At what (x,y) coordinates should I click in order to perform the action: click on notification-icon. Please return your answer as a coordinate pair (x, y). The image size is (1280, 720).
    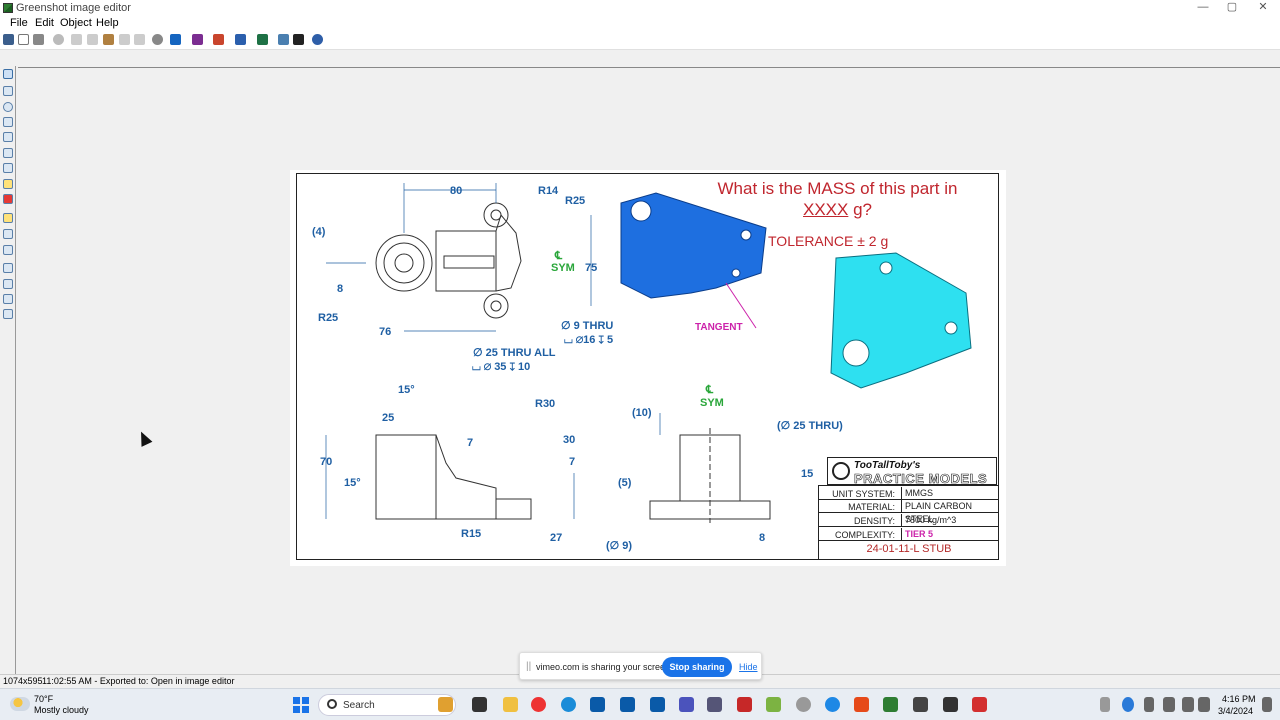
    Looking at the image, I should click on (1267, 704).